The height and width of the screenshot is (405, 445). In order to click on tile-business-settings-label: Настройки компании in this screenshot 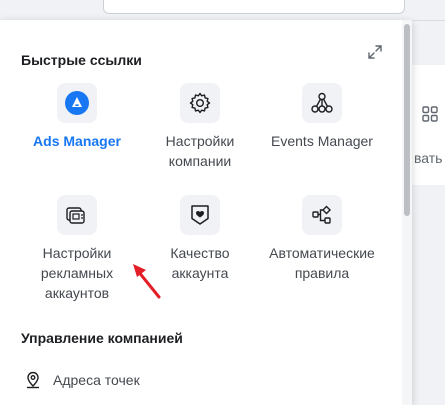, I will do `click(200, 151)`.